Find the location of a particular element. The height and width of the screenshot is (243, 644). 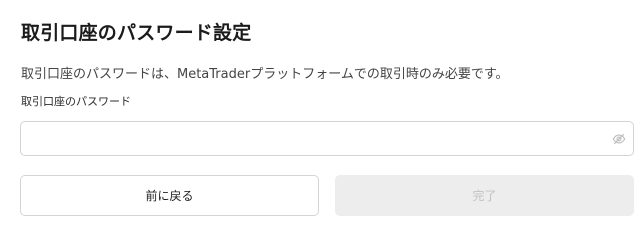

done-button-label: 完了 is located at coordinates (484, 196).